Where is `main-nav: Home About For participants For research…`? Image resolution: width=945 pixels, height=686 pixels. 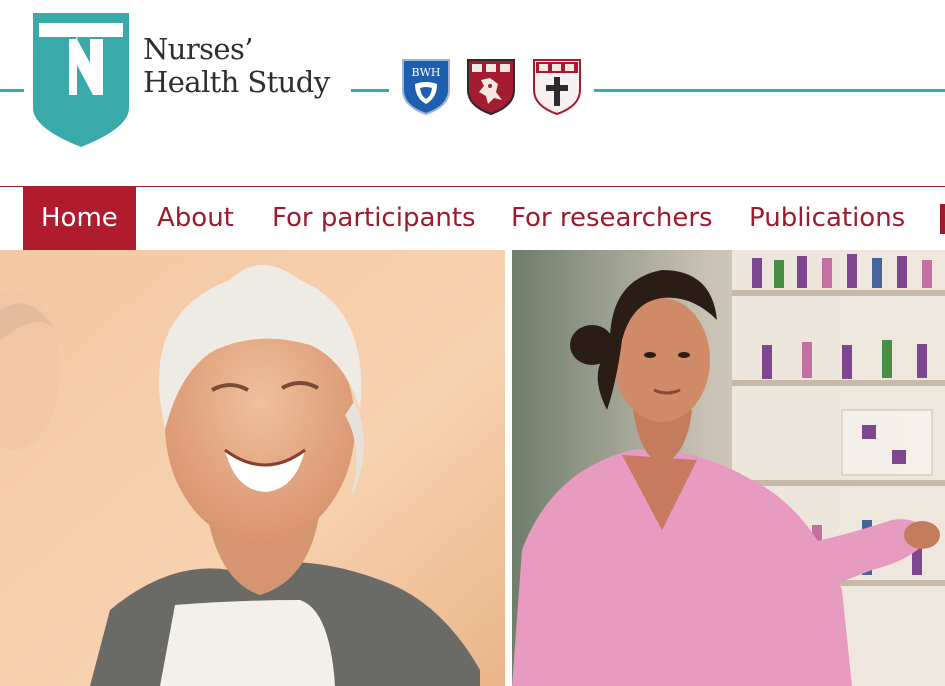 main-nav: Home About For participants For research… is located at coordinates (472, 218).